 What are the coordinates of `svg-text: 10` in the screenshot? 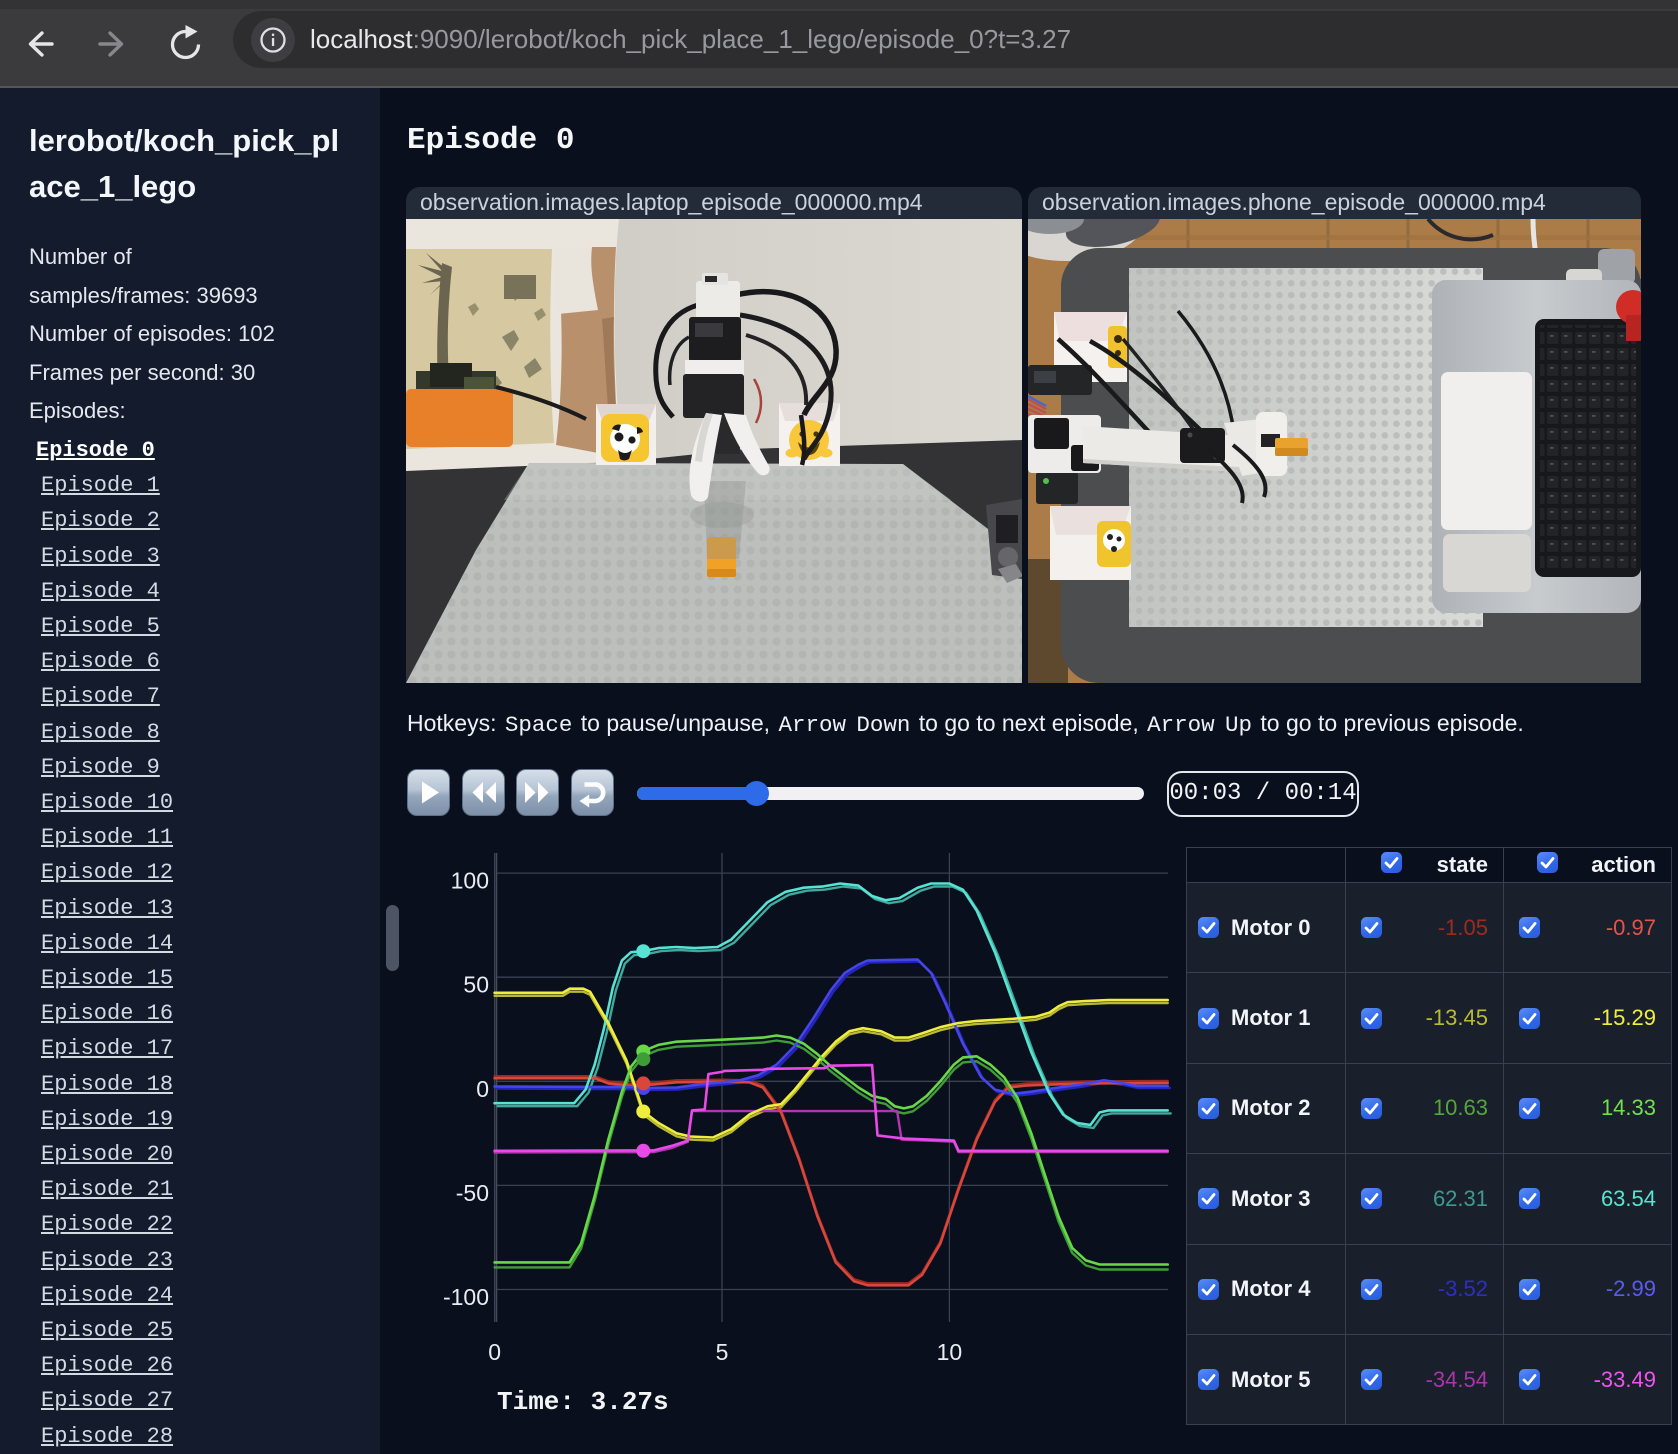 It's located at (950, 1352).